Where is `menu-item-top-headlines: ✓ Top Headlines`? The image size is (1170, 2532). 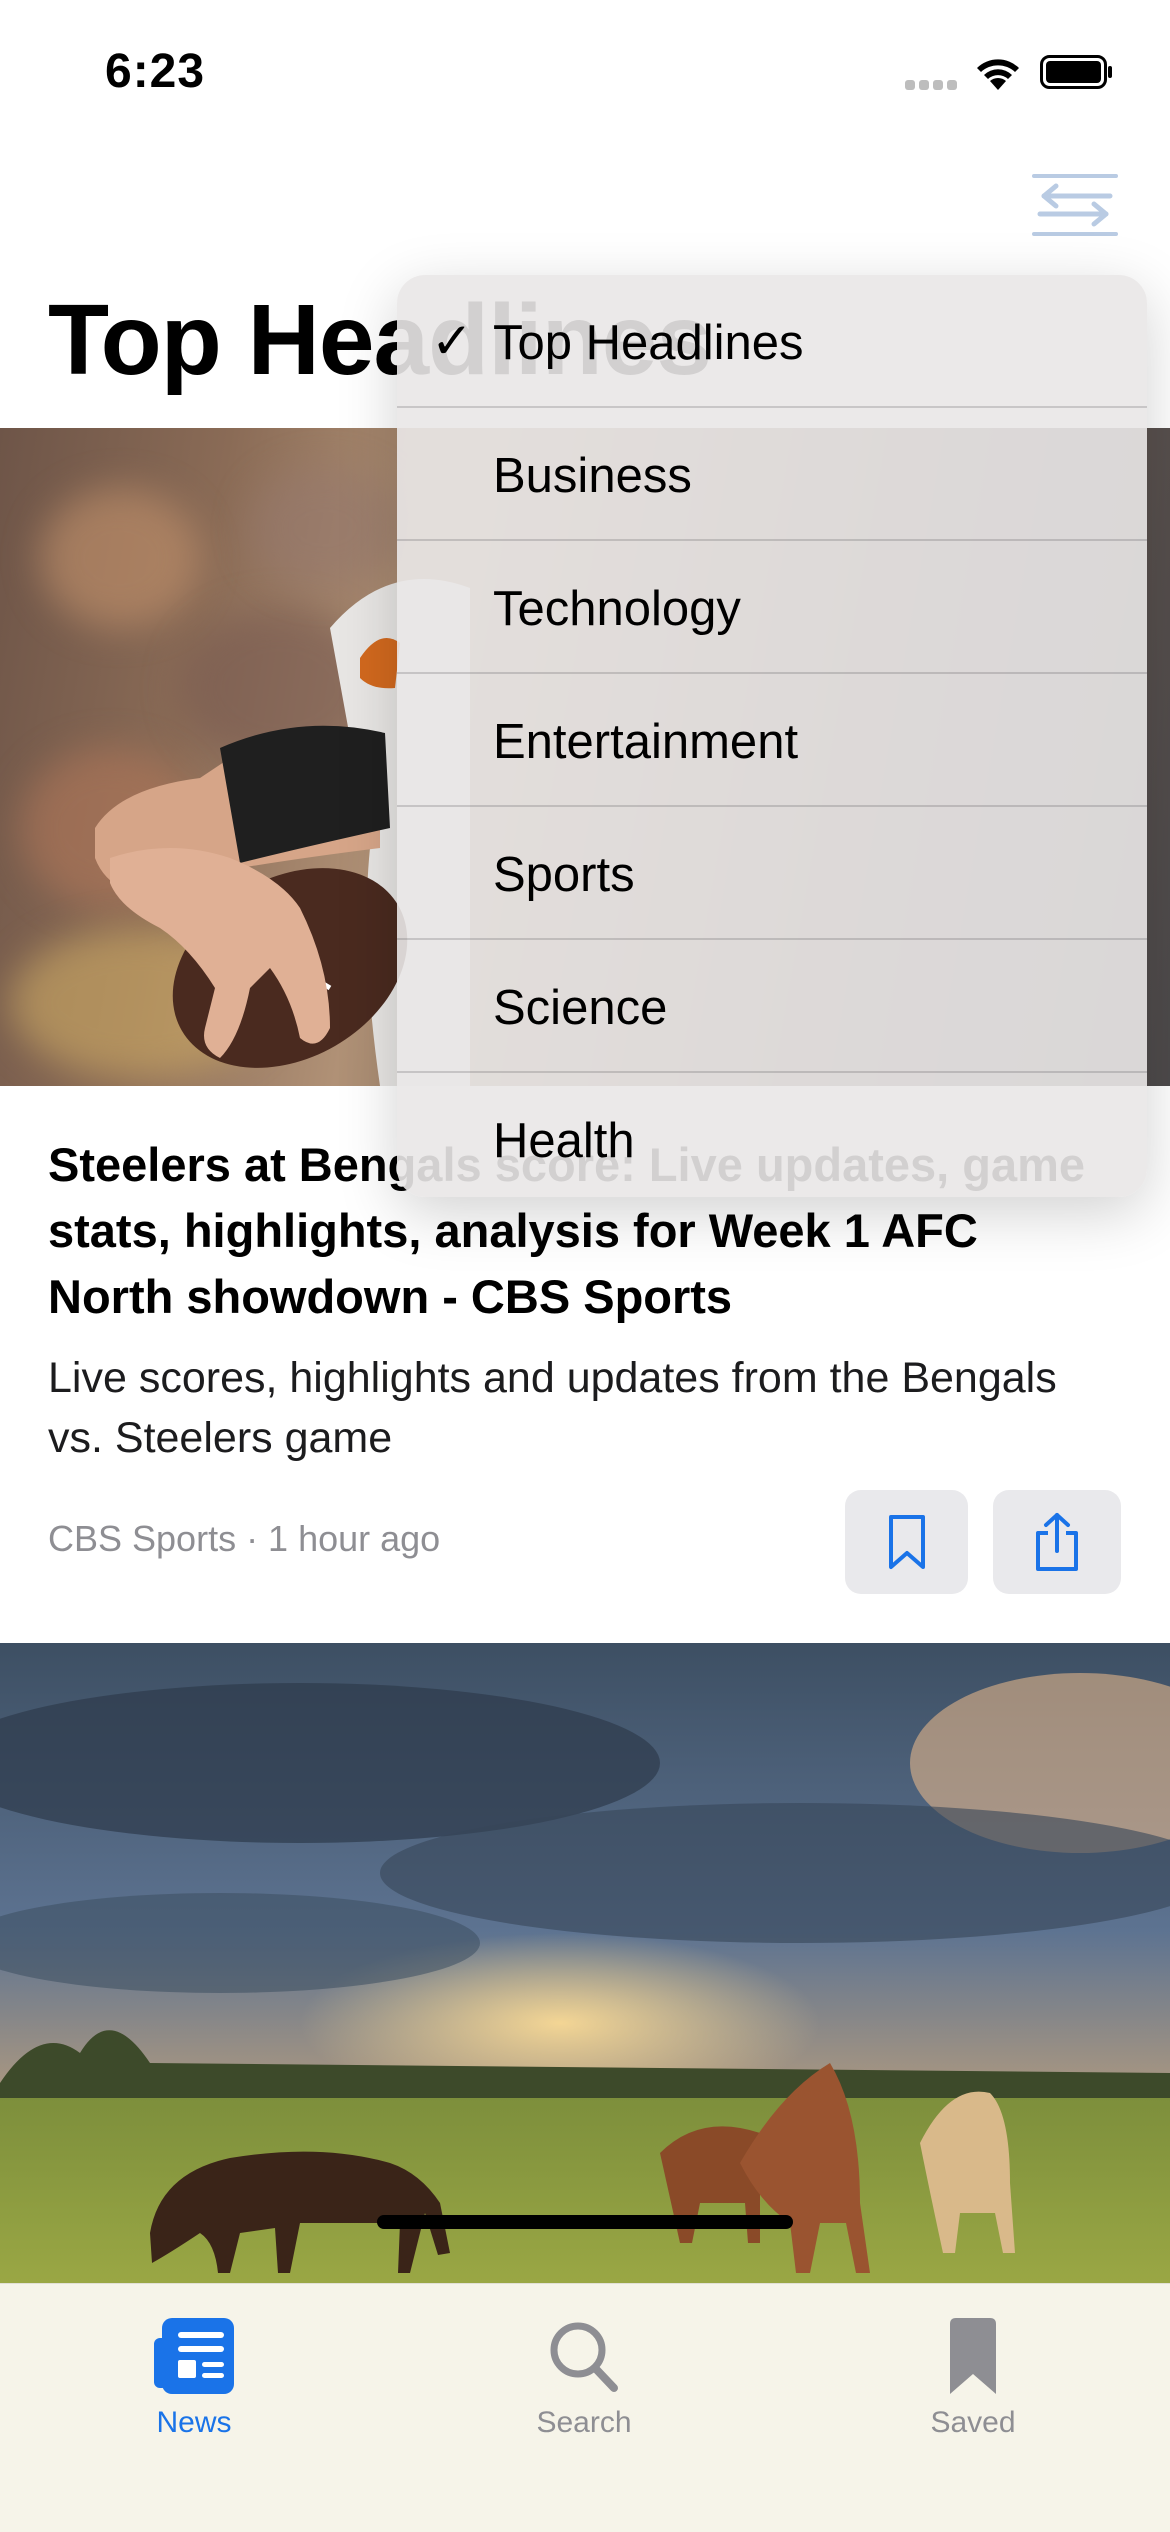 menu-item-top-headlines: ✓ Top Headlines is located at coordinates (772, 341).